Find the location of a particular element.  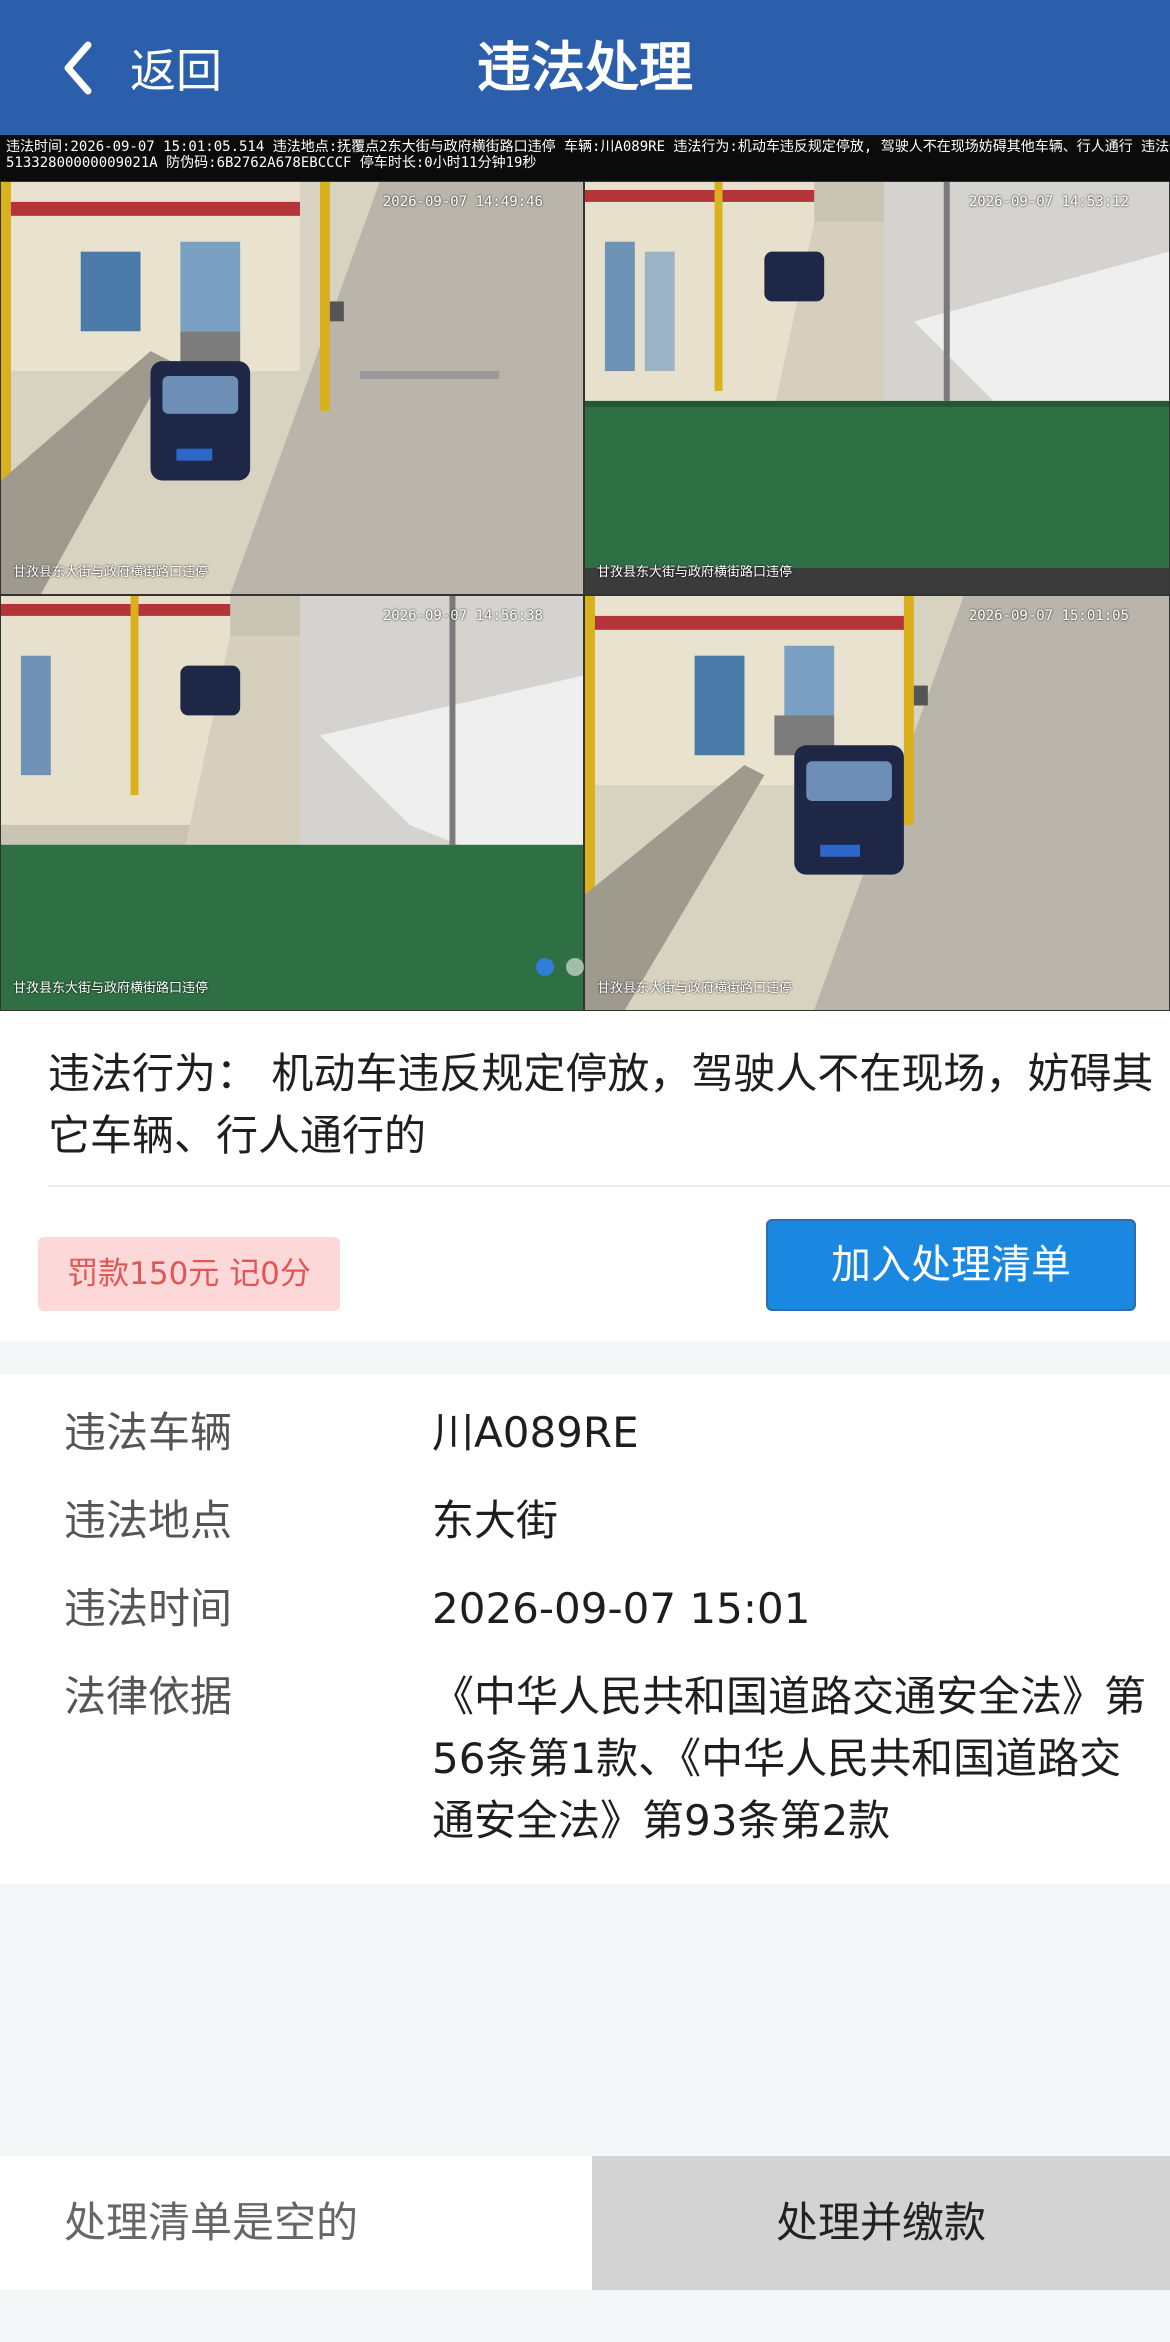

detail-label: 违法时间 is located at coordinates (148, 1608).